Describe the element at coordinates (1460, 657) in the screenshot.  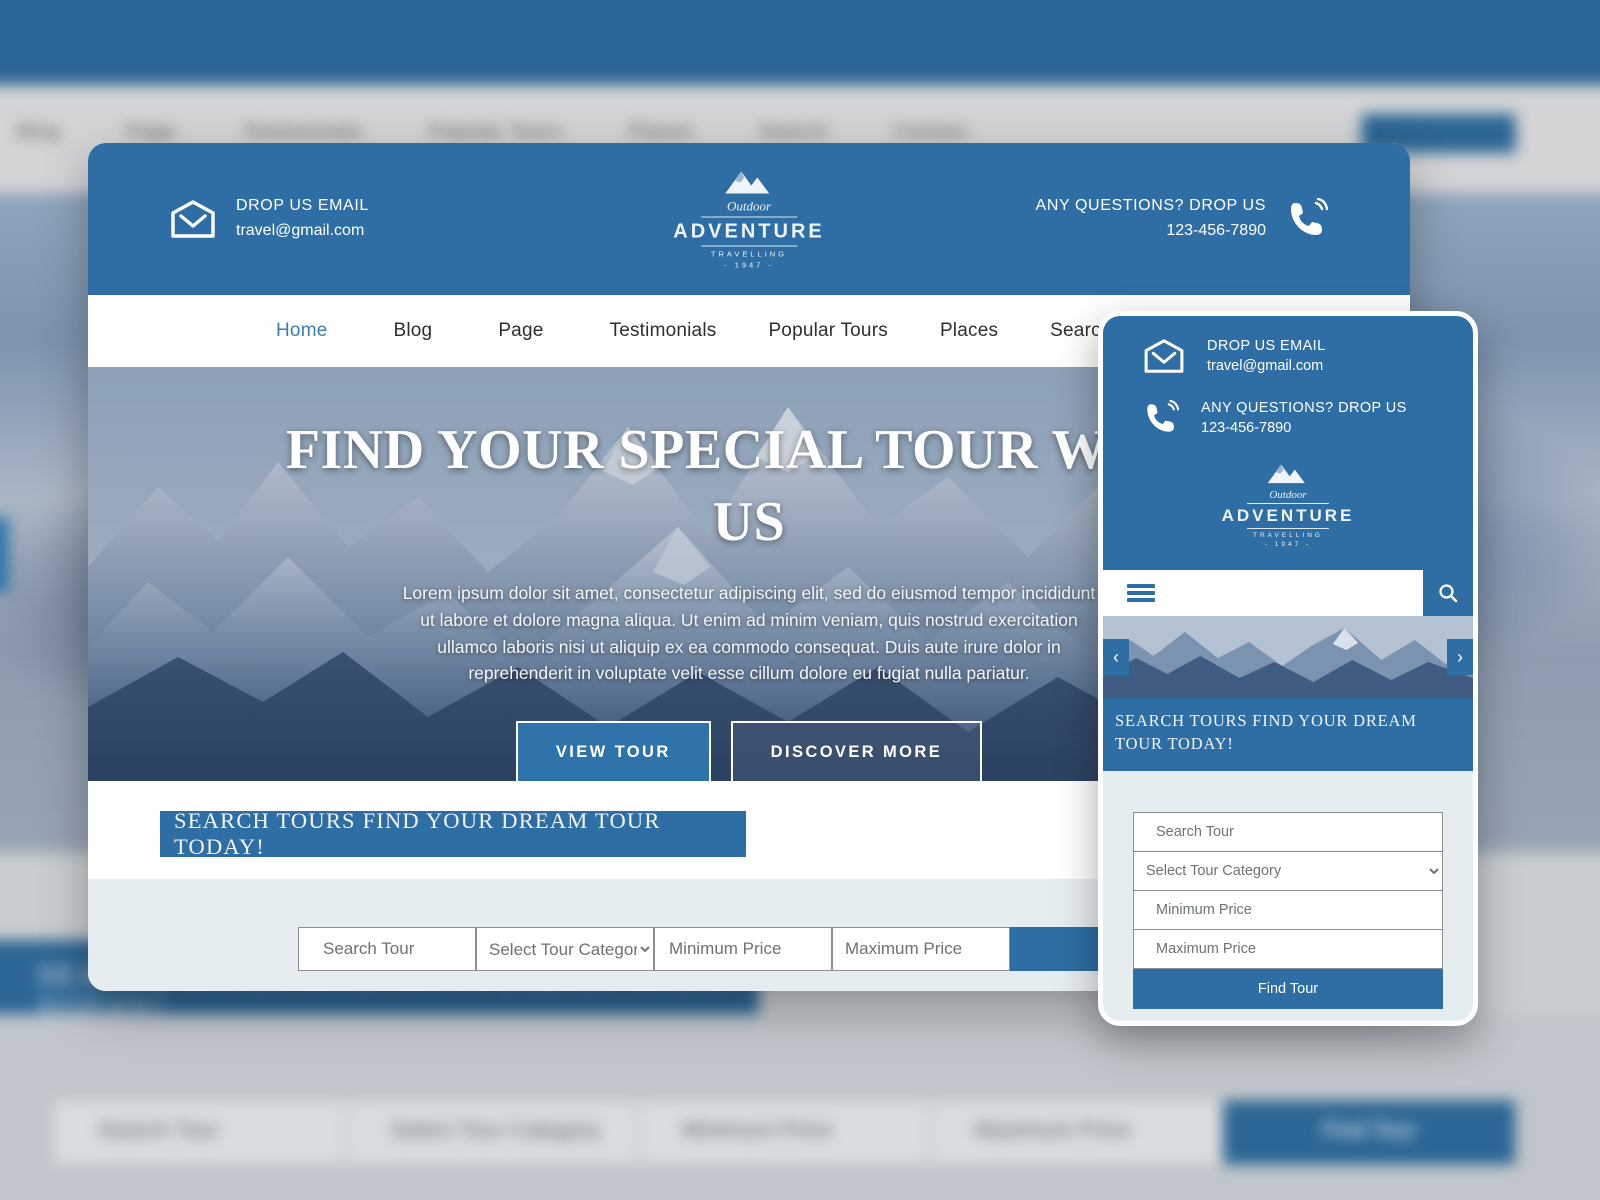
I see `carousel-next-button: ›` at that location.